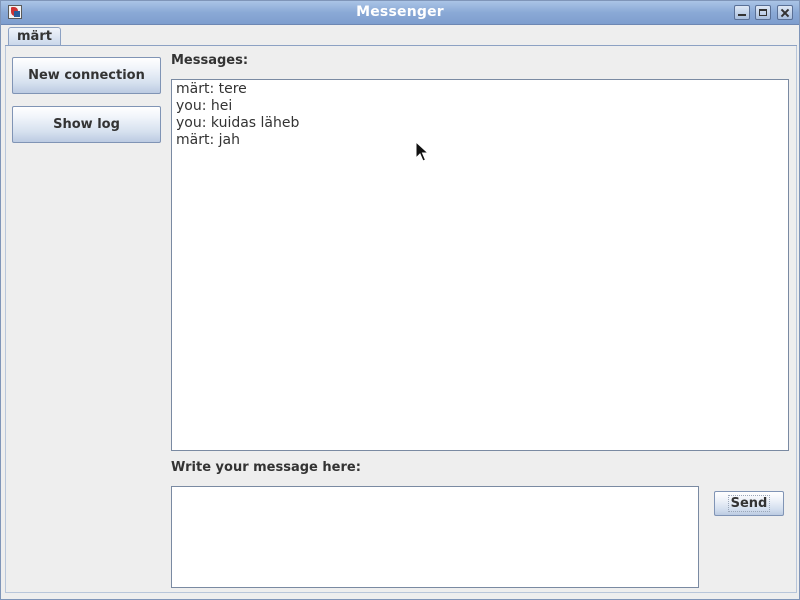 The image size is (800, 600). What do you see at coordinates (86, 75) in the screenshot?
I see `new-connection-button: New connection` at bounding box center [86, 75].